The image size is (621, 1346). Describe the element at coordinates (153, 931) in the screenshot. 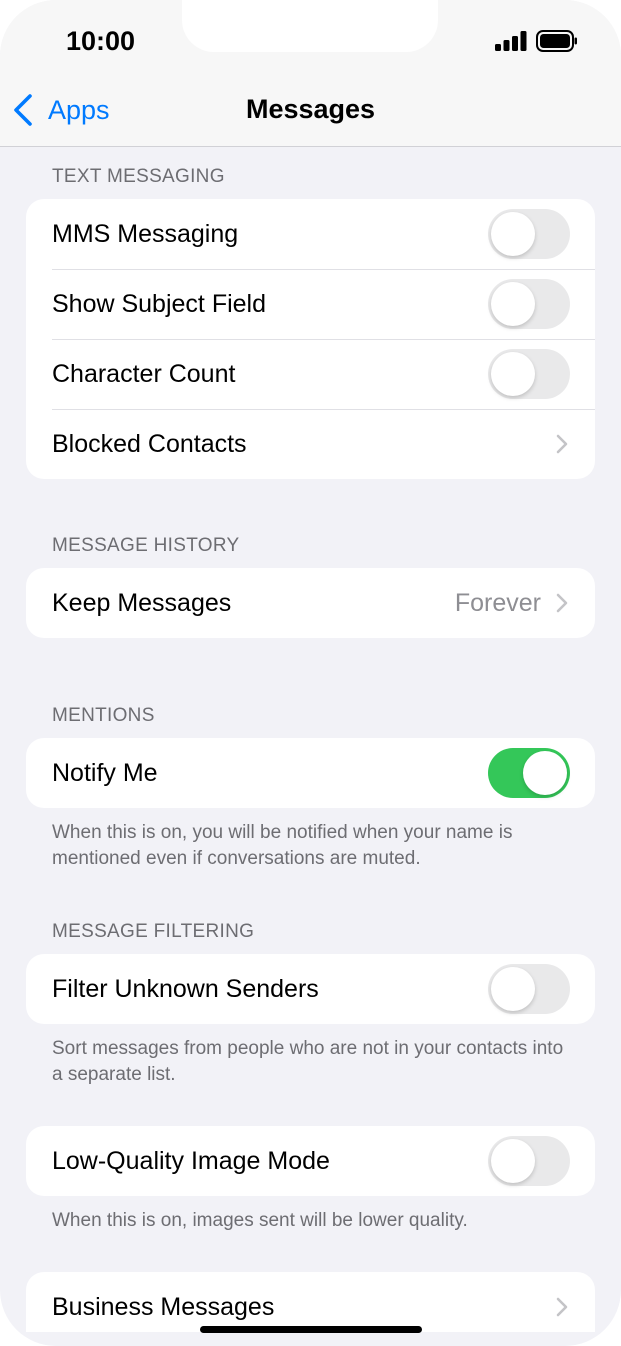

I see `section-header-message-filtering: MESSAGE FILTERING` at that location.